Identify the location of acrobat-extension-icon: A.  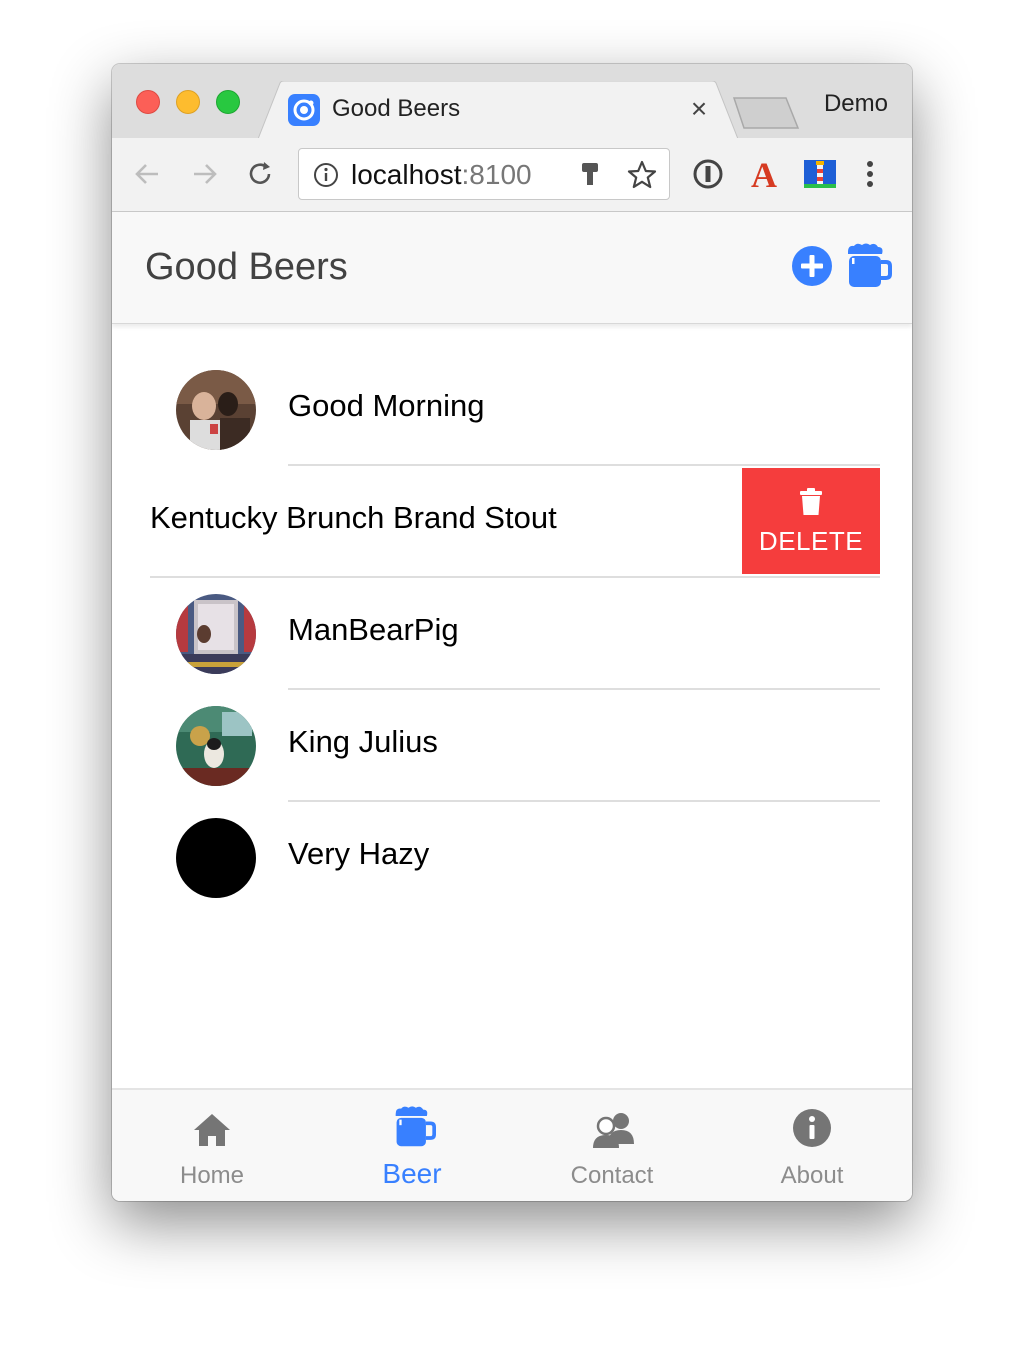
(764, 175).